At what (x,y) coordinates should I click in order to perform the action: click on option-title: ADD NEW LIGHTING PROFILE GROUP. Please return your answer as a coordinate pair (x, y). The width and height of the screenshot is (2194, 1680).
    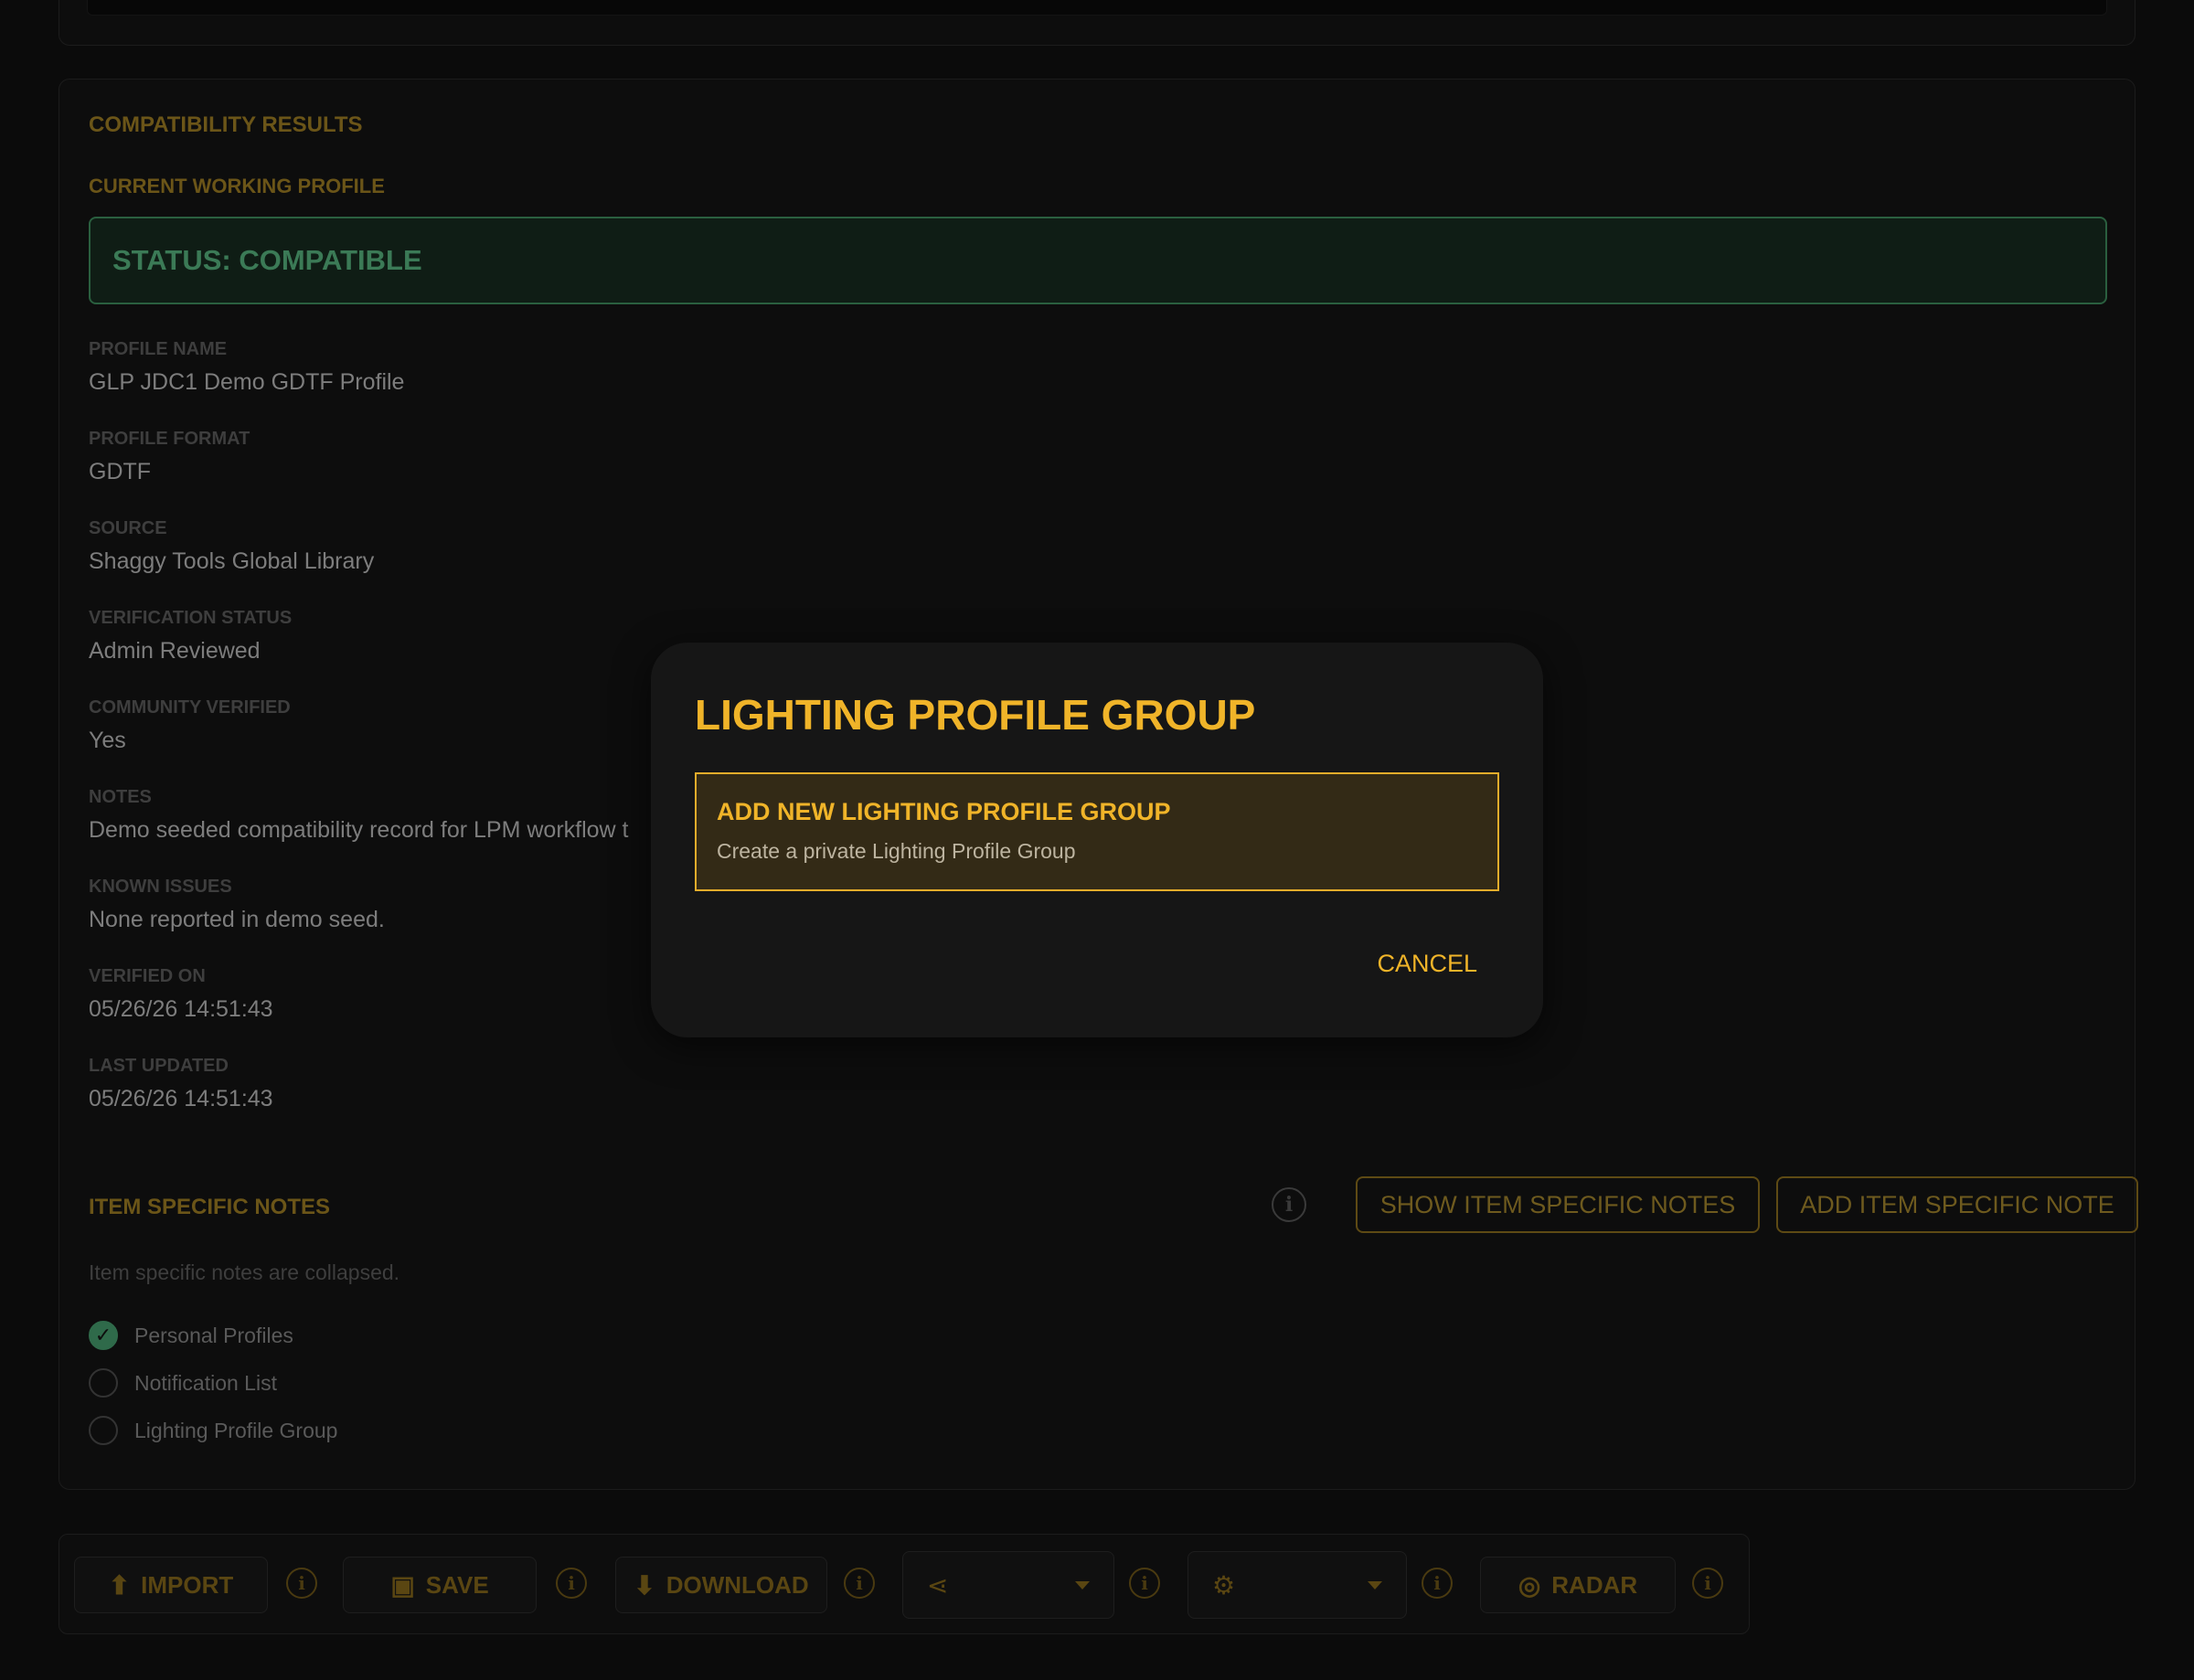
    Looking at the image, I should click on (944, 812).